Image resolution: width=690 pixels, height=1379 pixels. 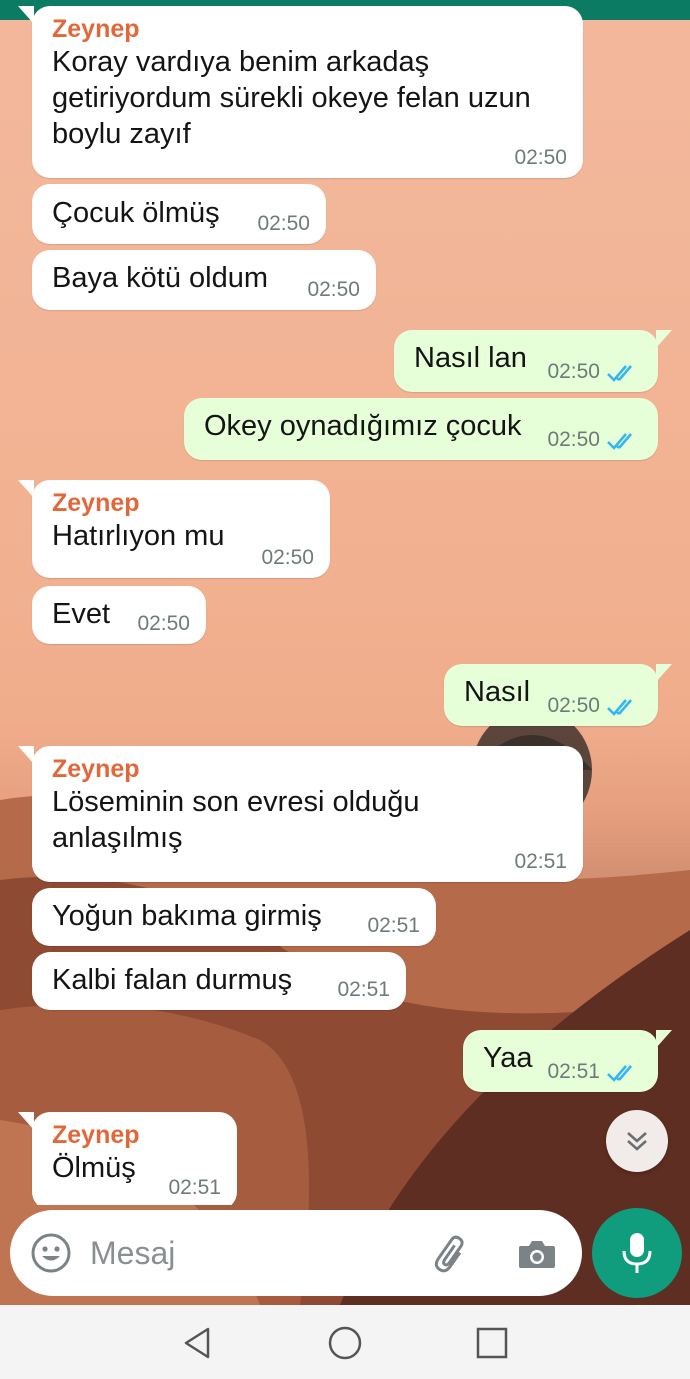 I want to click on message-bubble-outgoing: Yaa 02:51, so click(x=567, y=1061).